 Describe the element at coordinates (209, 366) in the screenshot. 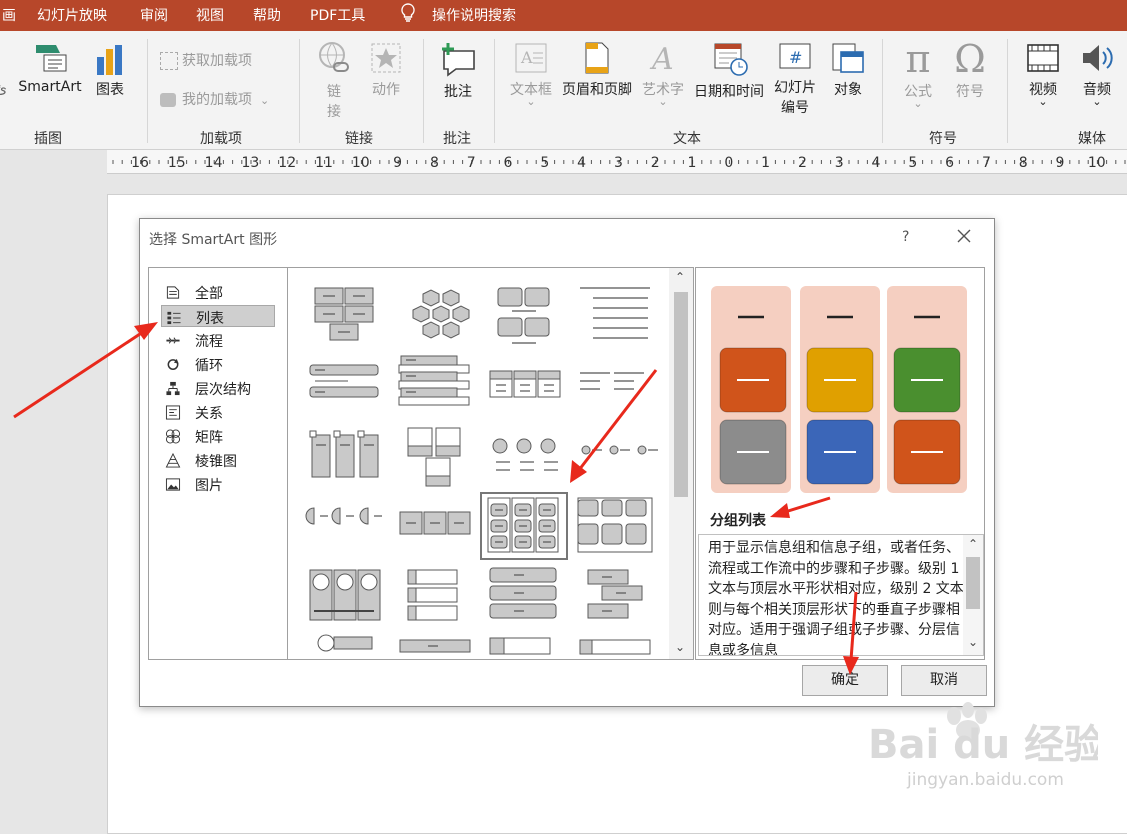

I see `category-label: 循环` at that location.